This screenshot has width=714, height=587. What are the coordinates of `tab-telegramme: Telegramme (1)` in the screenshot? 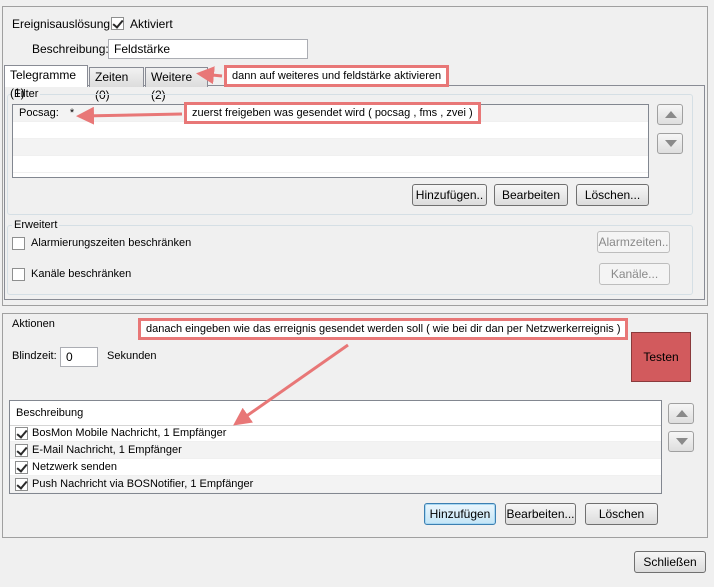 It's located at (46, 82).